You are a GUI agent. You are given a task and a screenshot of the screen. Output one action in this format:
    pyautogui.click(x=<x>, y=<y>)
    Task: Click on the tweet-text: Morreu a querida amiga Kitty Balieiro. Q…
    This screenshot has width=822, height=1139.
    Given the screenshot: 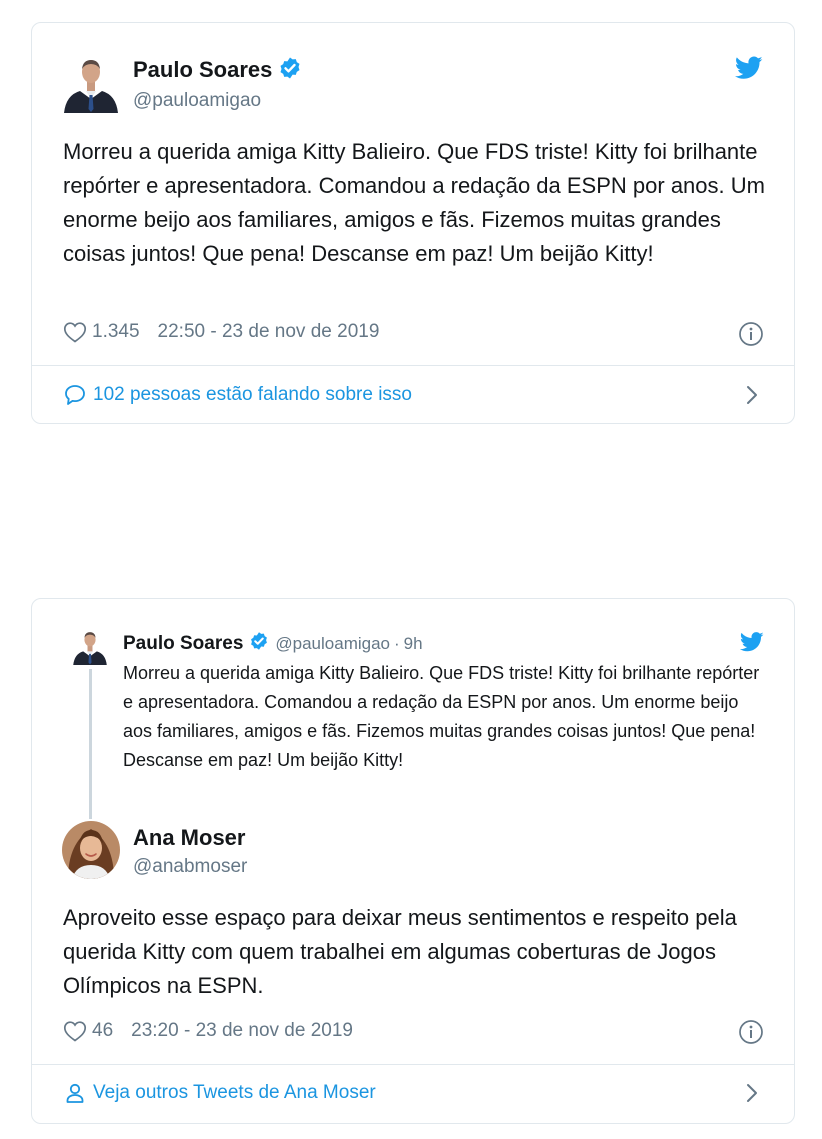 What is the action you would take?
    pyautogui.click(x=414, y=202)
    